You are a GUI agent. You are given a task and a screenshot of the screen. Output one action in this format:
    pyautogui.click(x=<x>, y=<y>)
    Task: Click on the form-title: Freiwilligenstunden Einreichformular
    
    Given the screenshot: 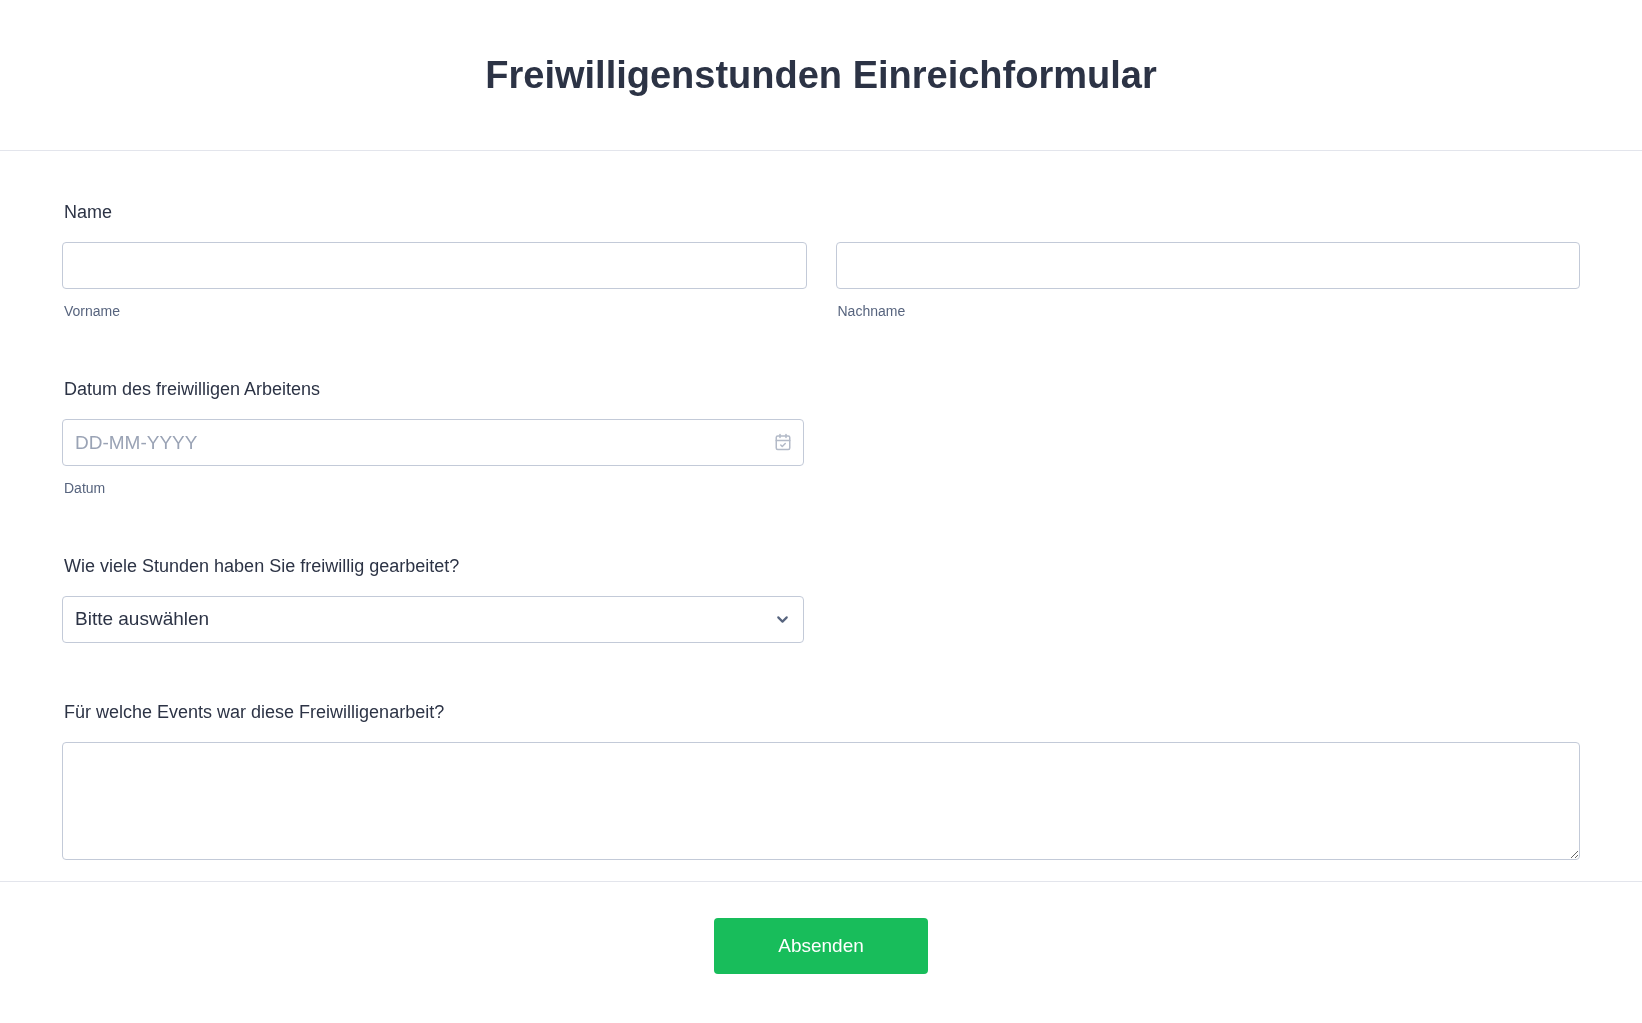 What is the action you would take?
    pyautogui.click(x=821, y=75)
    